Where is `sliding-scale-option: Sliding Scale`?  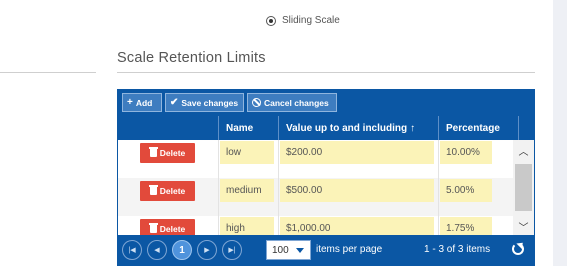
sliding-scale-option: Sliding Scale is located at coordinates (303, 20).